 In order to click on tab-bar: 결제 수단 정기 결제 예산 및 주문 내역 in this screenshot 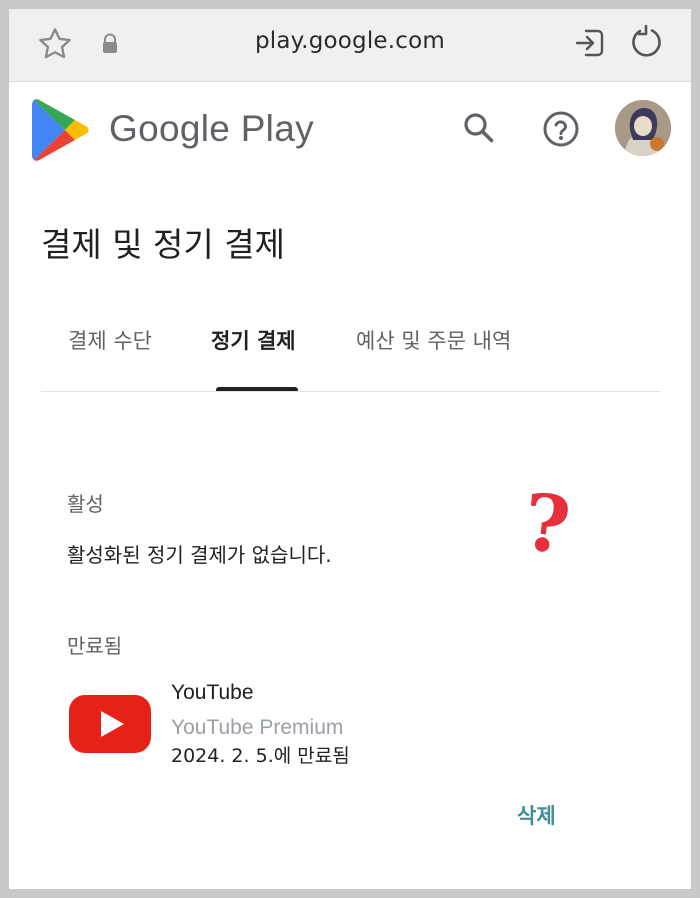, I will do `click(351, 356)`.